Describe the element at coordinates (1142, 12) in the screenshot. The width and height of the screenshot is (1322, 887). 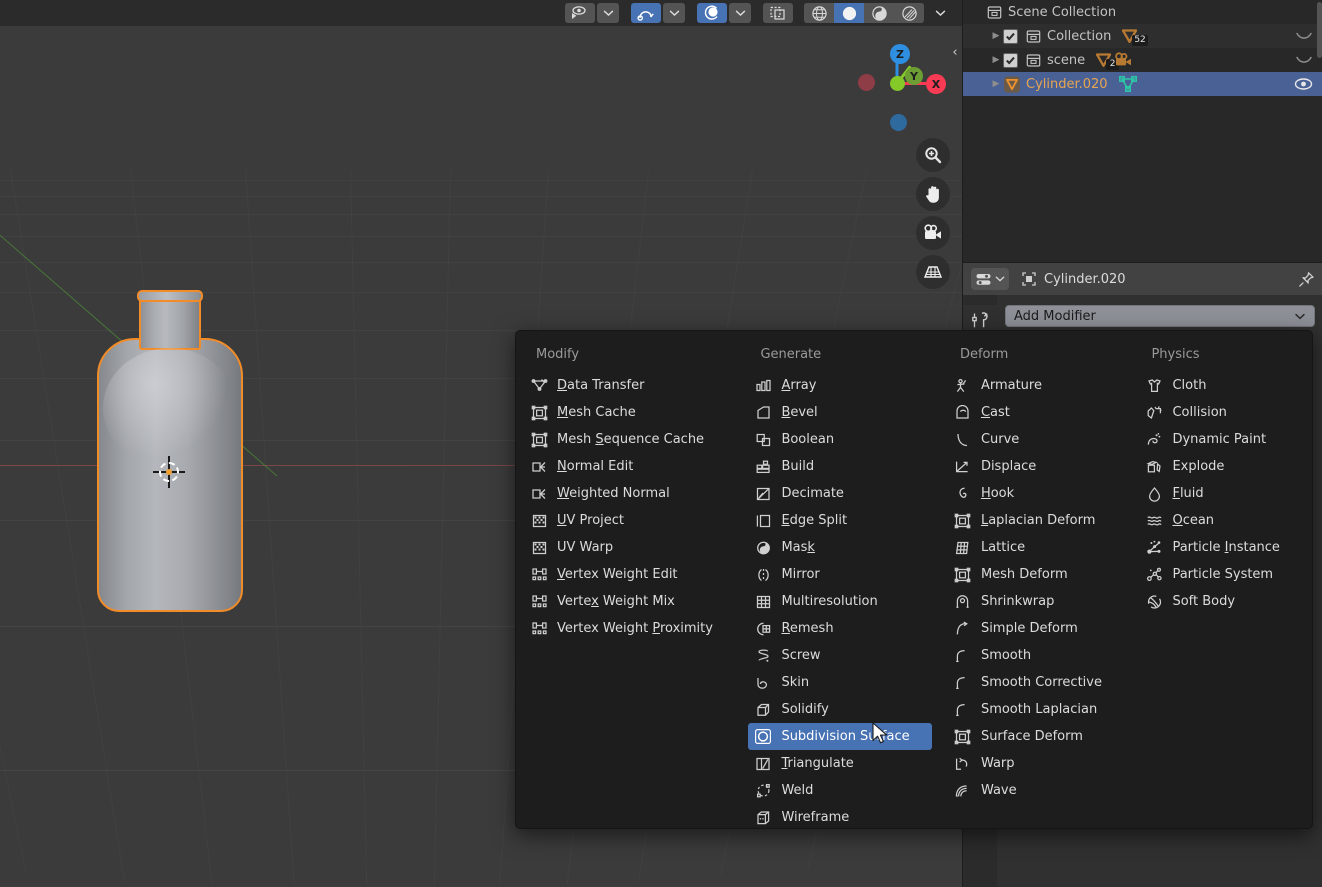
I see `outliner-row-scene-collection: Scene Collection` at that location.